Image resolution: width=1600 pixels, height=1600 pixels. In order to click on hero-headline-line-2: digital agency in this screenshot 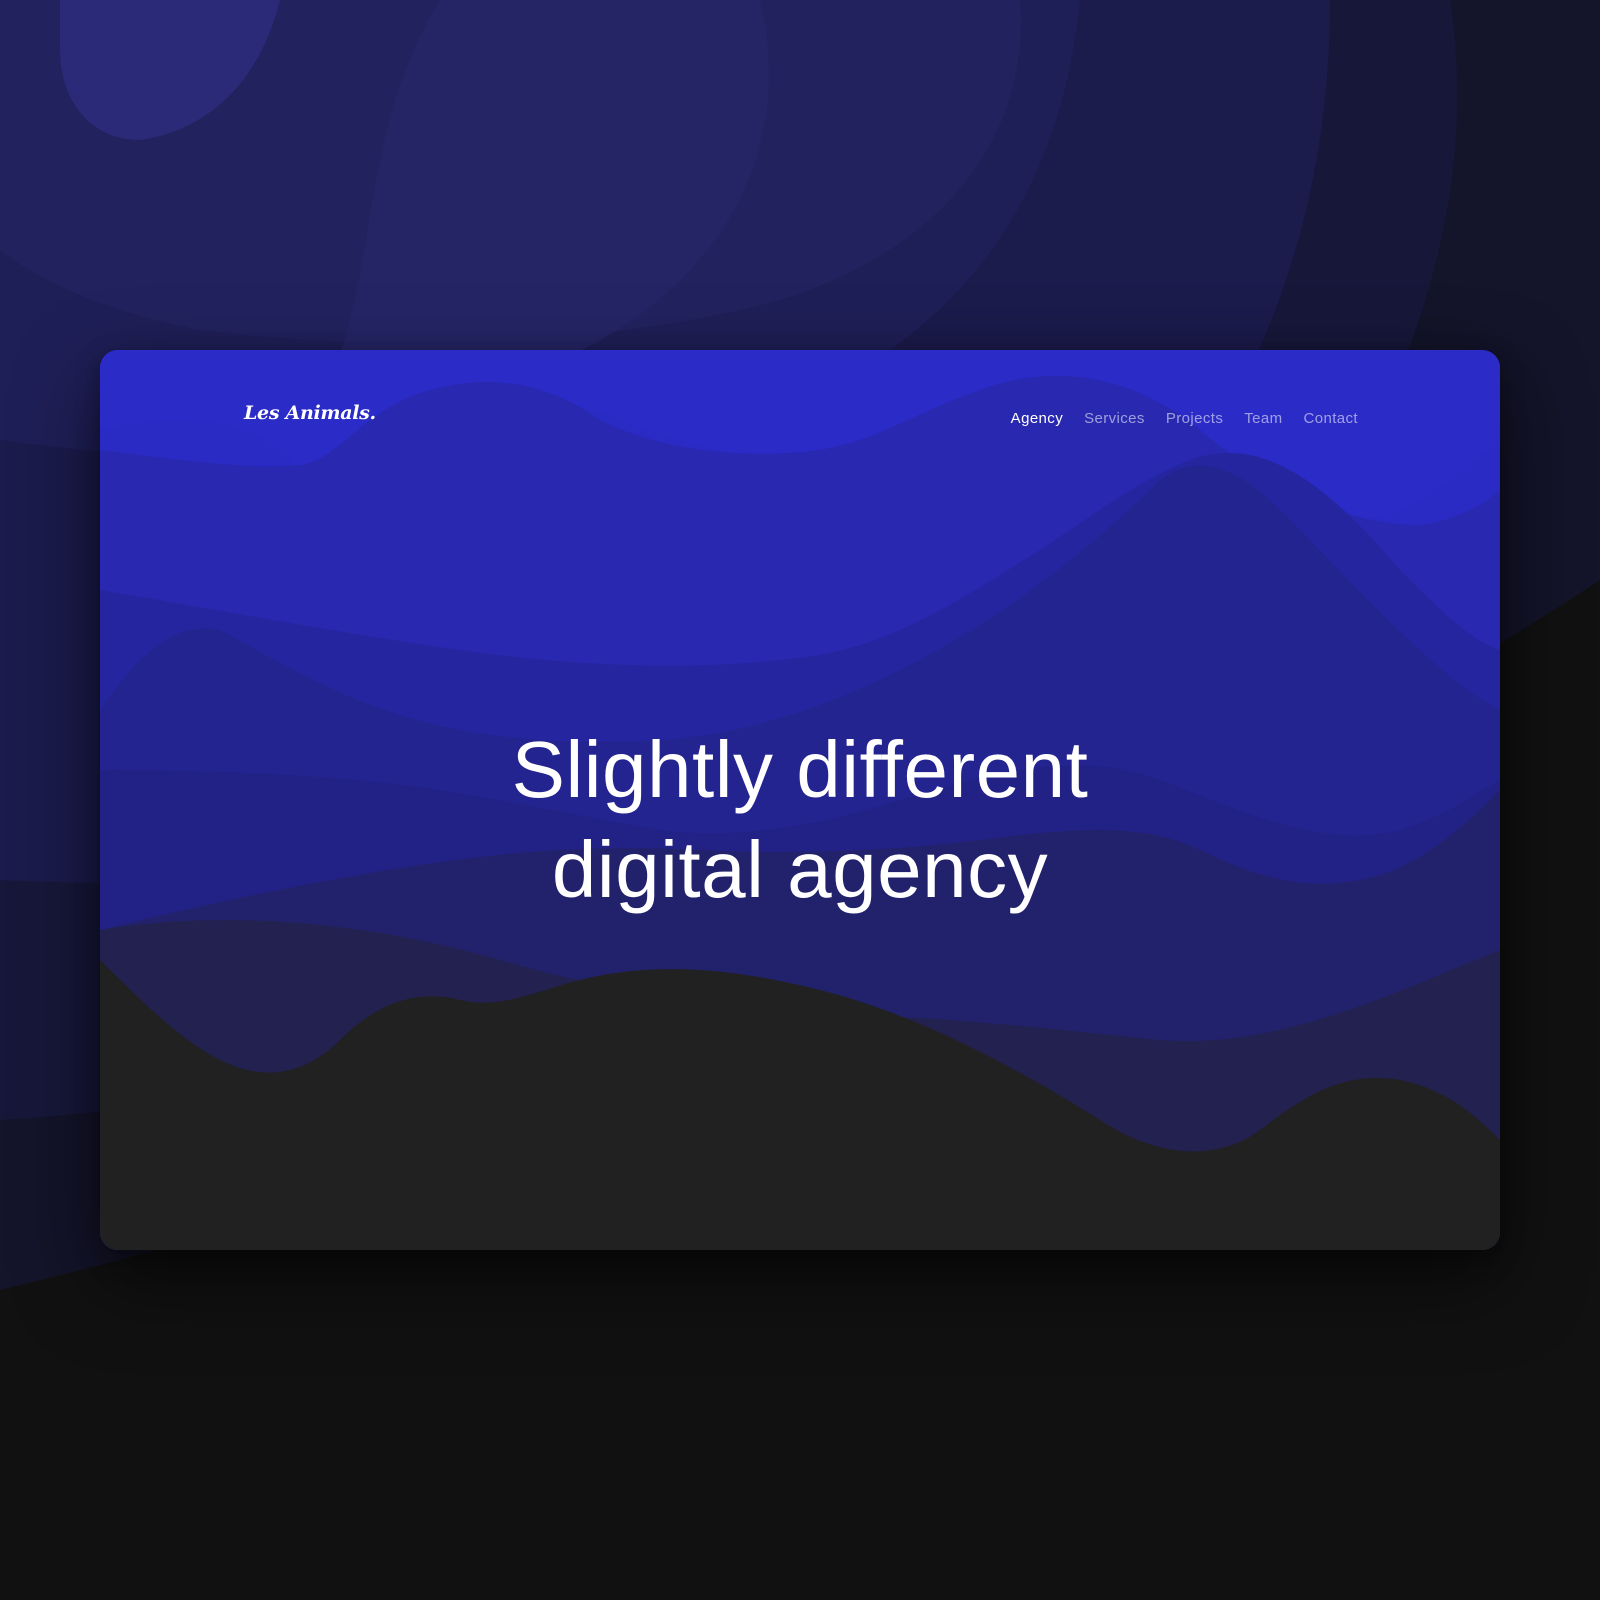, I will do `click(800, 869)`.